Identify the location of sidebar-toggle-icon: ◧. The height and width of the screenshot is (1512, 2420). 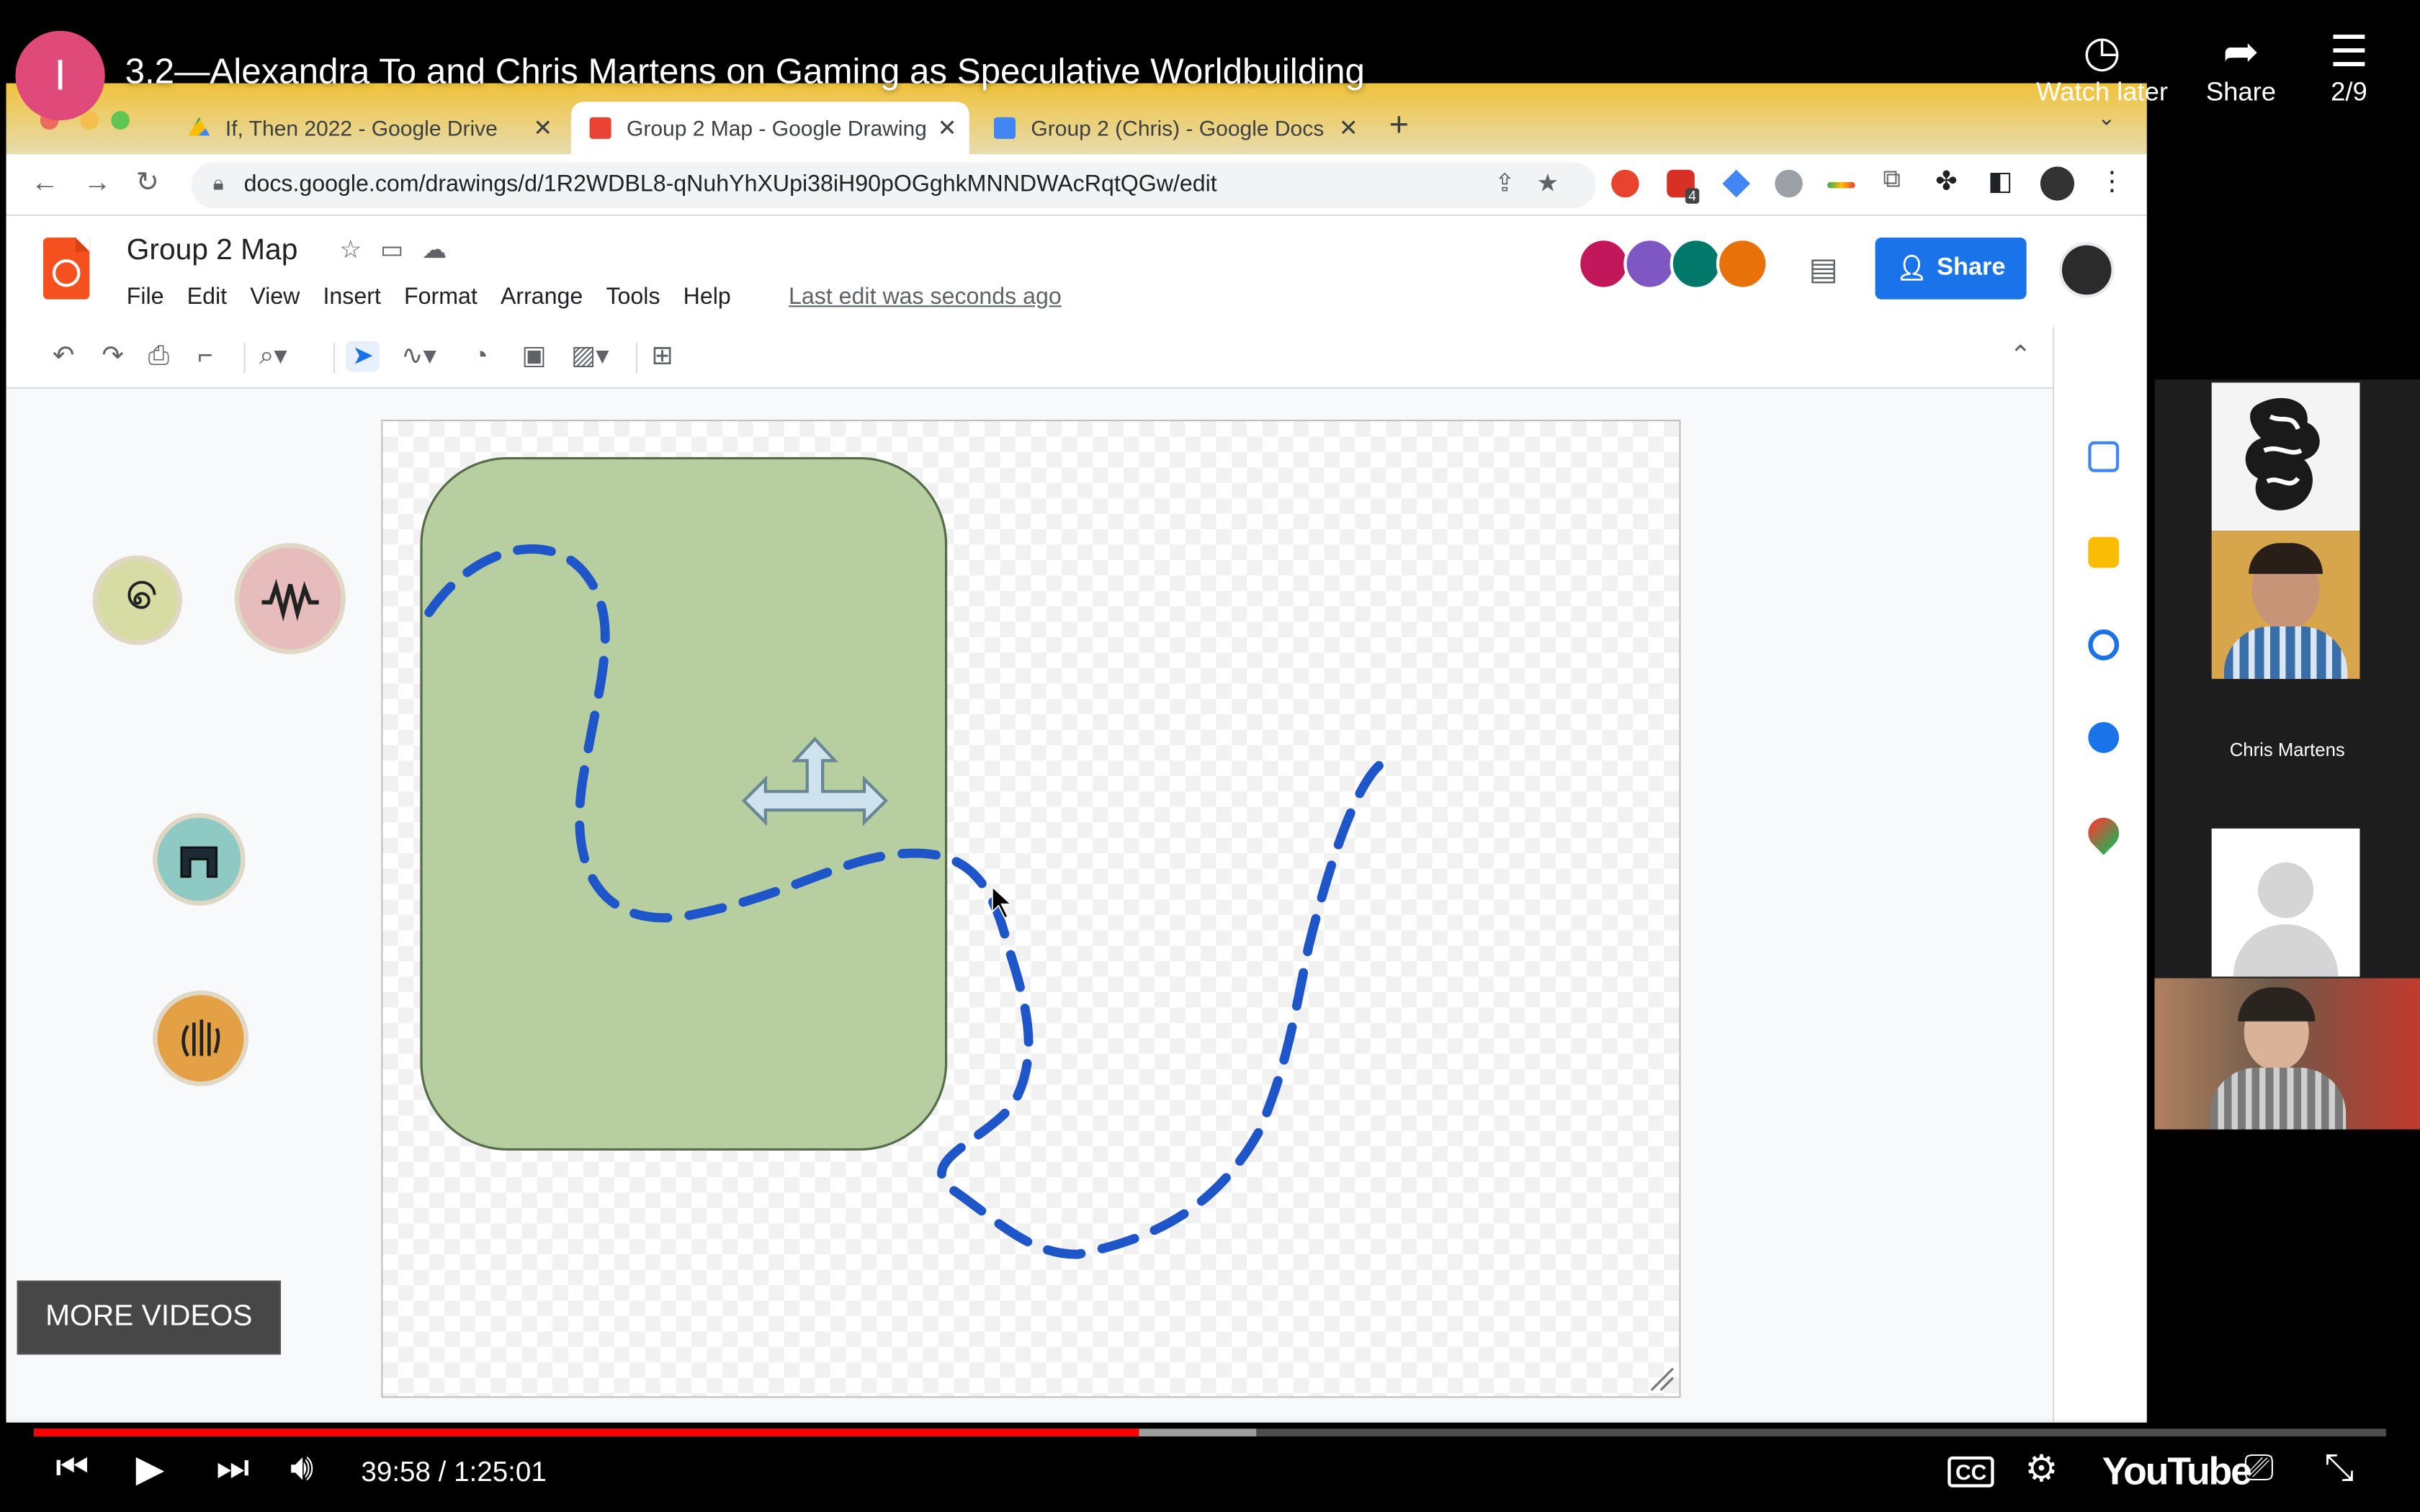
(2000, 181).